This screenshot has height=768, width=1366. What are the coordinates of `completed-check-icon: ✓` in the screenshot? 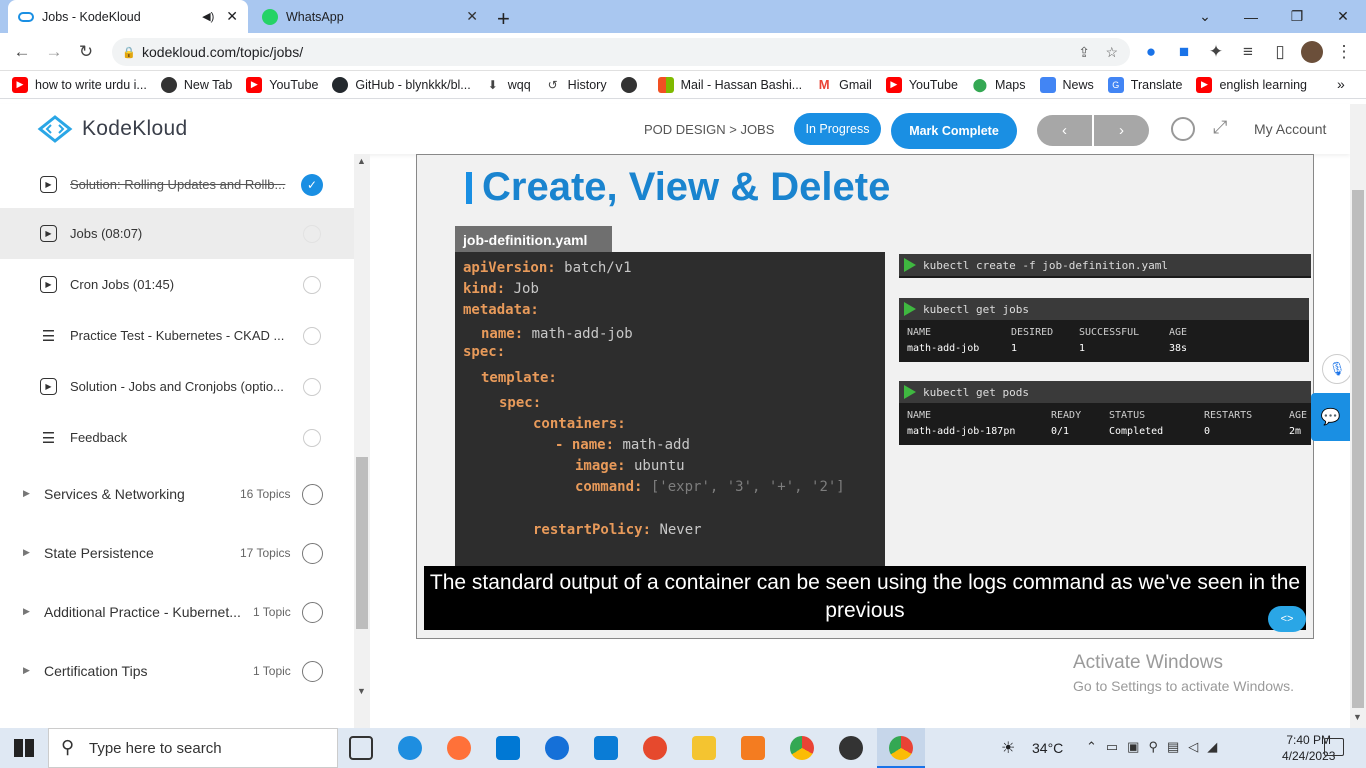 It's located at (312, 184).